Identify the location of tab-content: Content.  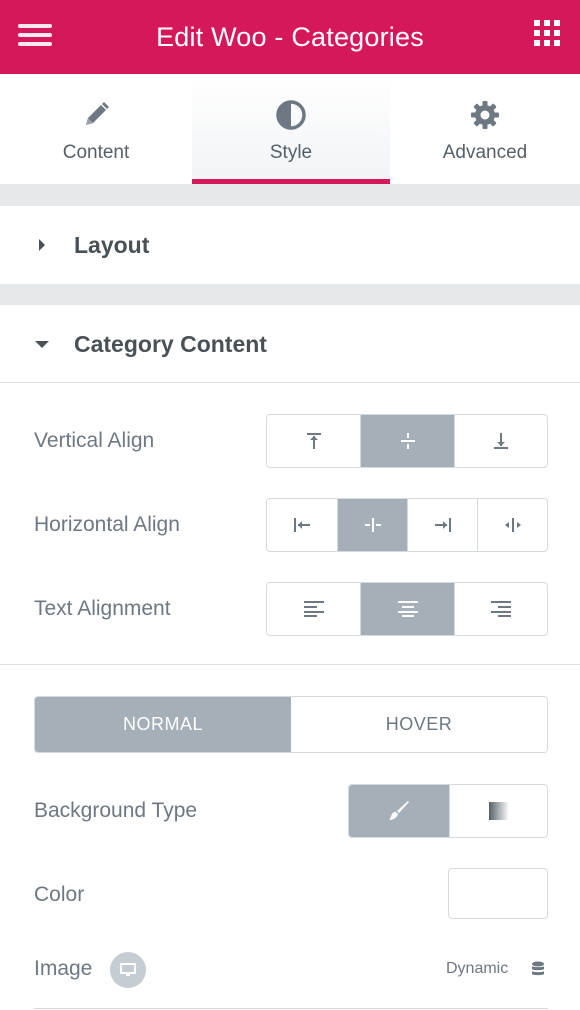
(96, 129).